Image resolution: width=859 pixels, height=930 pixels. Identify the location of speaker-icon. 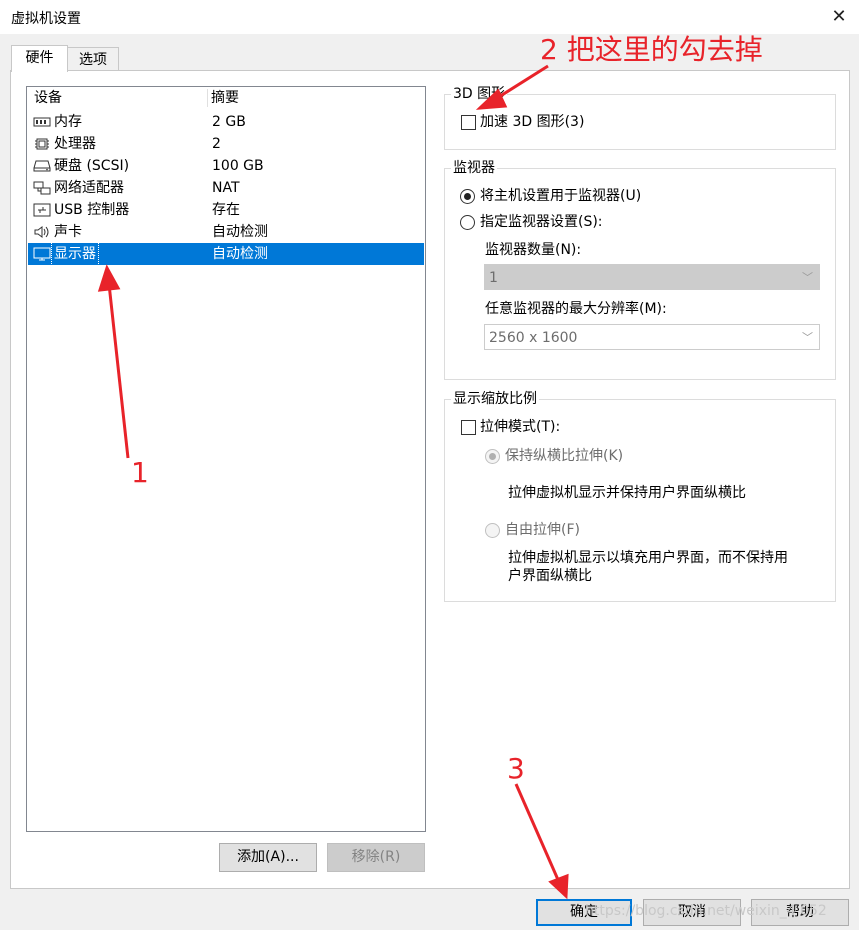
(41, 232).